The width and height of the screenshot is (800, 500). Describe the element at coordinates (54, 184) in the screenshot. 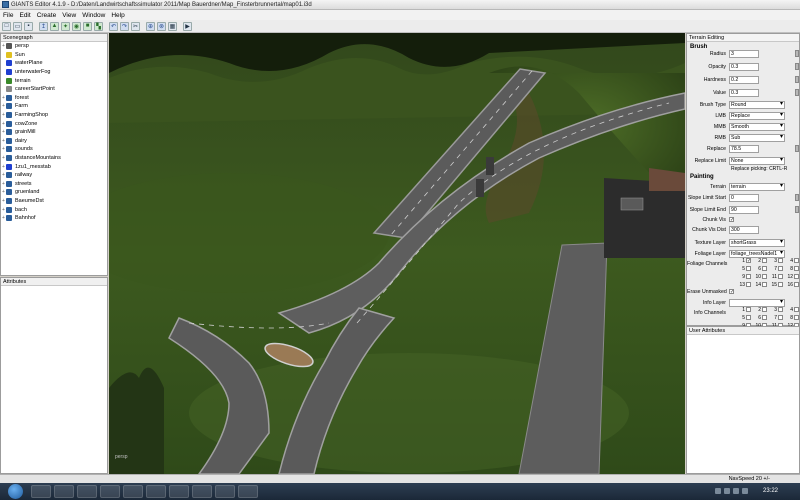

I see `scenegraph-item: + streets` at that location.